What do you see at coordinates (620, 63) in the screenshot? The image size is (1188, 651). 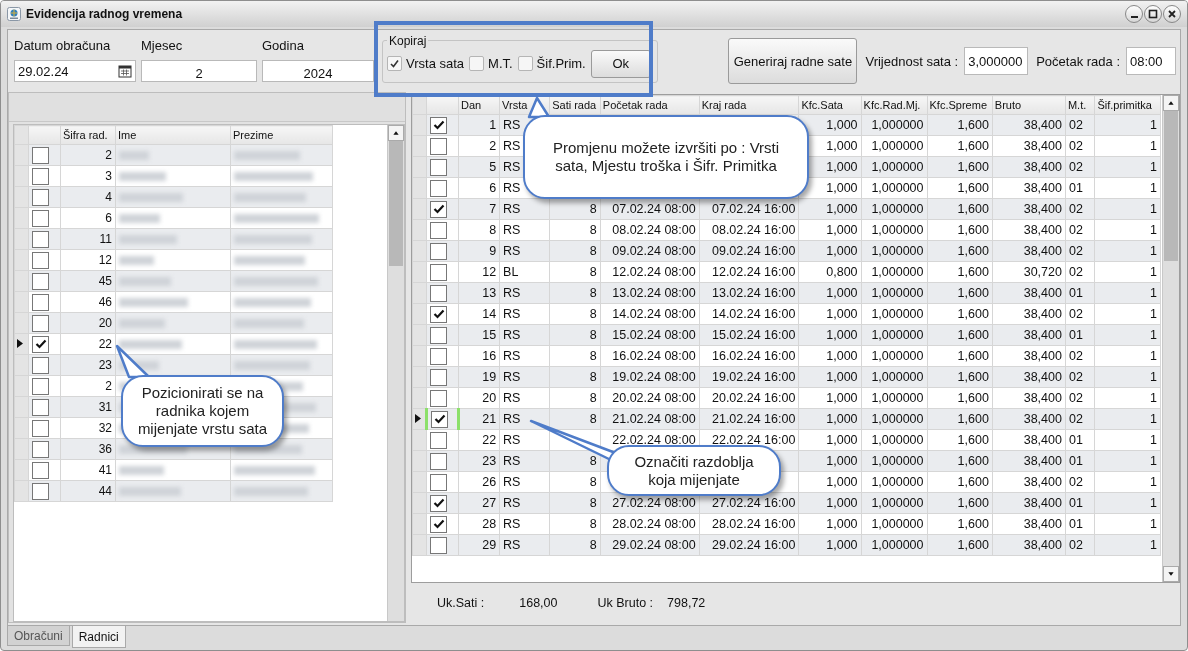 I see `ok-button: Ok` at bounding box center [620, 63].